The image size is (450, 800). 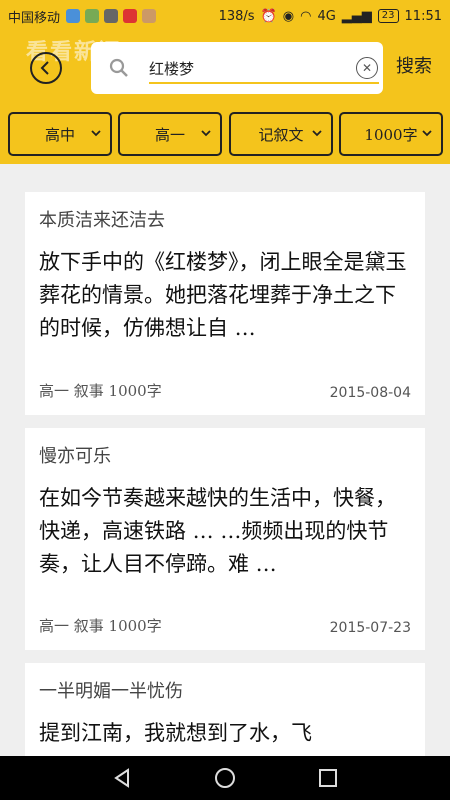 I want to click on search-box: ✕, so click(x=237, y=68).